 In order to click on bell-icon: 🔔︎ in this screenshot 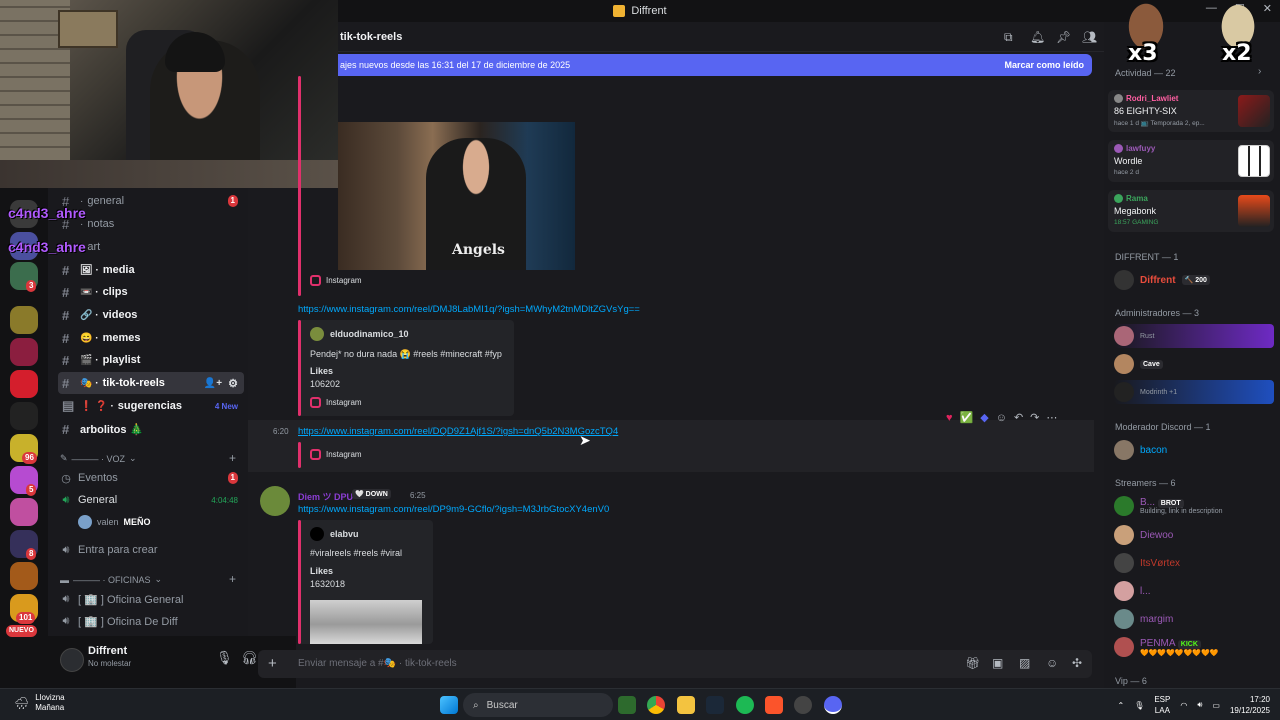, I will do `click(1037, 37)`.